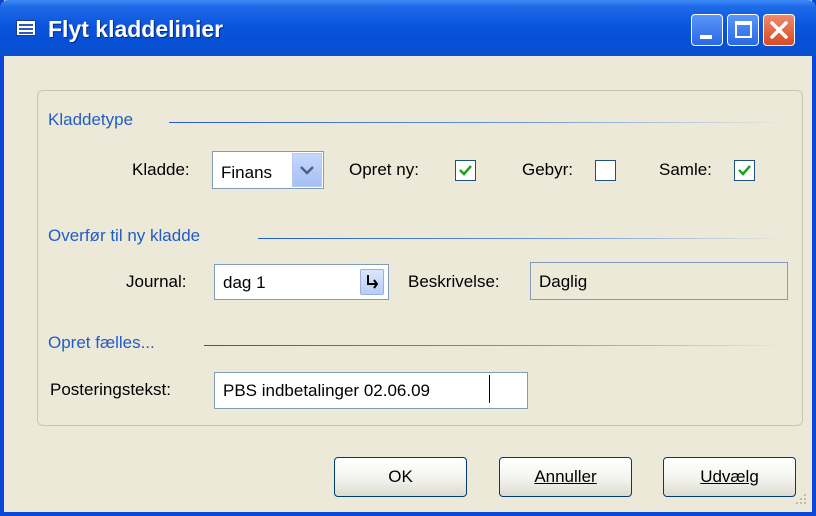  What do you see at coordinates (685, 169) in the screenshot?
I see `samle-label: Samle:` at bounding box center [685, 169].